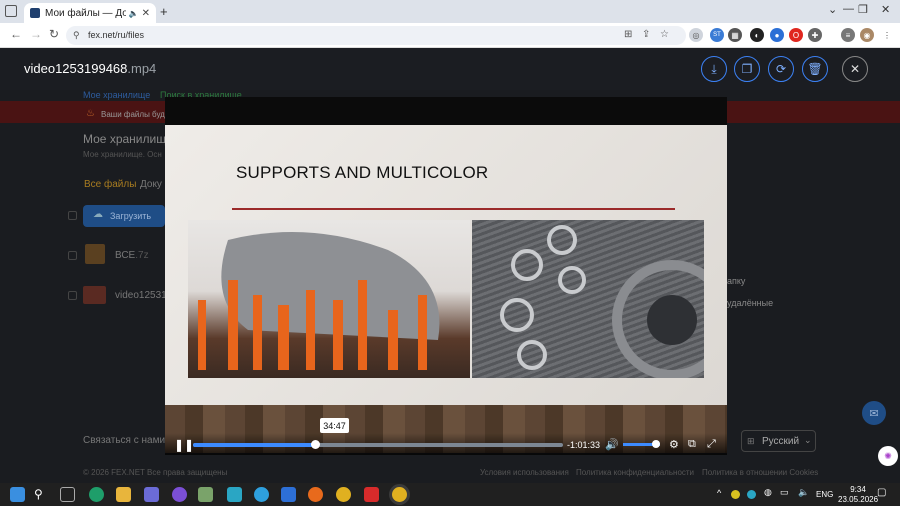  I want to click on extension-icon: ◐, so click(757, 35).